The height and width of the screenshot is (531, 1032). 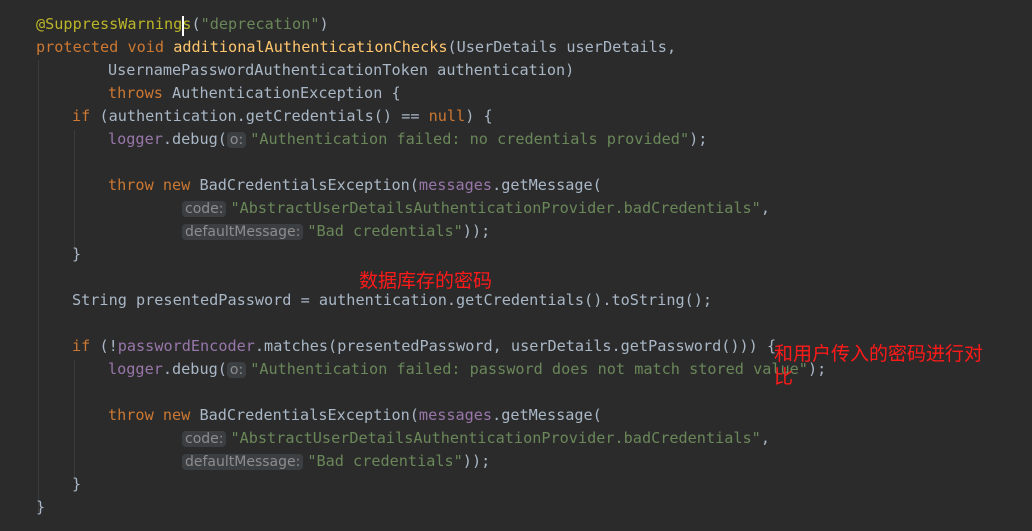 What do you see at coordinates (186, 346) in the screenshot?
I see `field-password-encoder: passwordEncoder` at bounding box center [186, 346].